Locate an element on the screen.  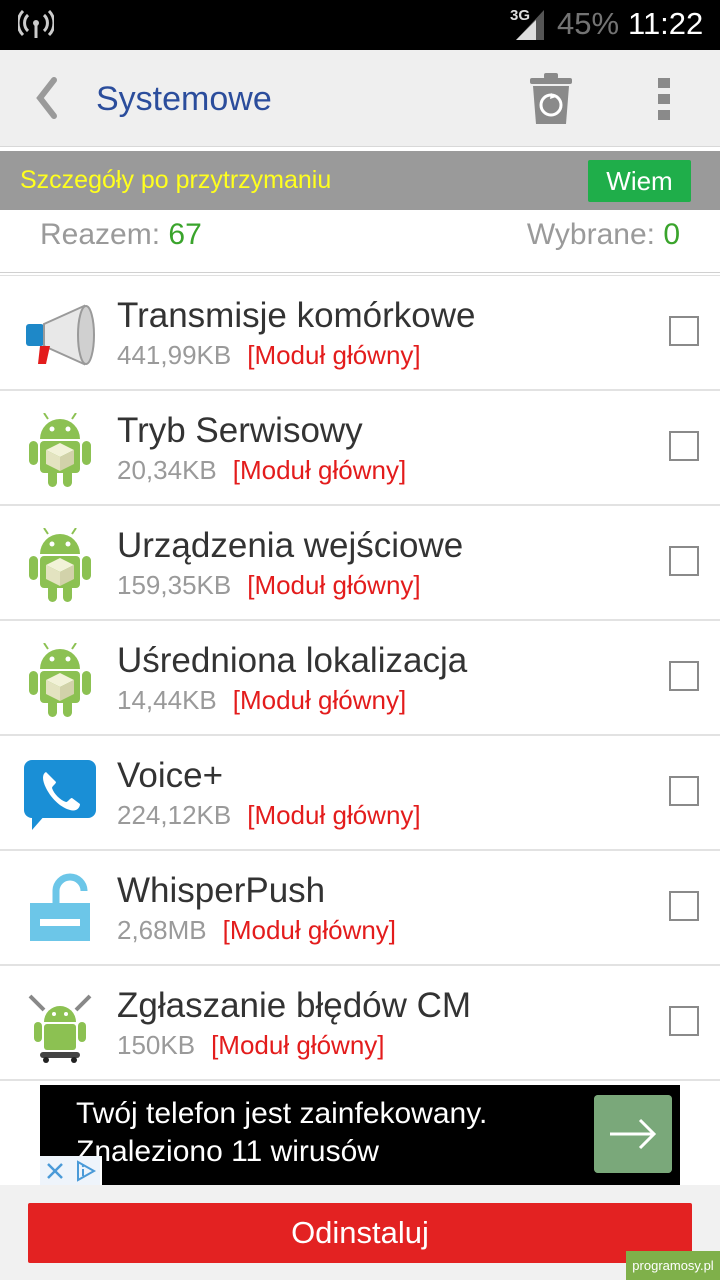
megaphone-icon is located at coordinates (60, 335).